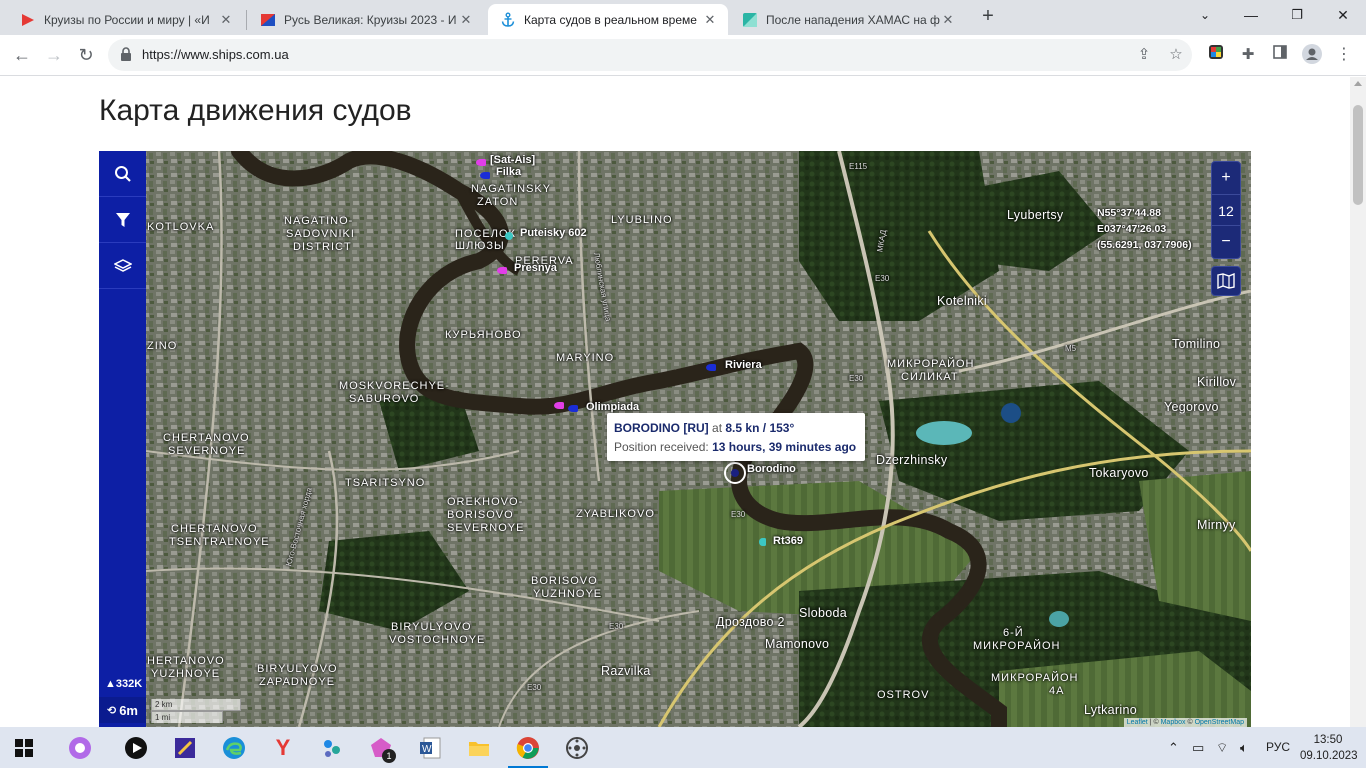 This screenshot has width=1366, height=768. What do you see at coordinates (1071, 348) in the screenshot?
I see `road-label: M5` at bounding box center [1071, 348].